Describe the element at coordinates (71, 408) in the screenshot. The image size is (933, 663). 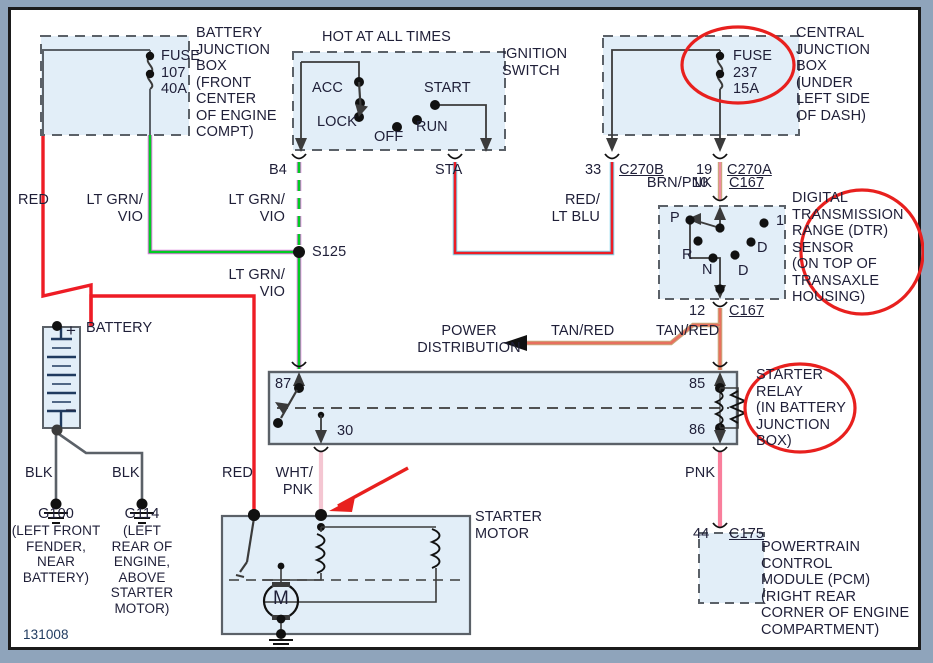
I see `battery-minus-sign: –` at that location.